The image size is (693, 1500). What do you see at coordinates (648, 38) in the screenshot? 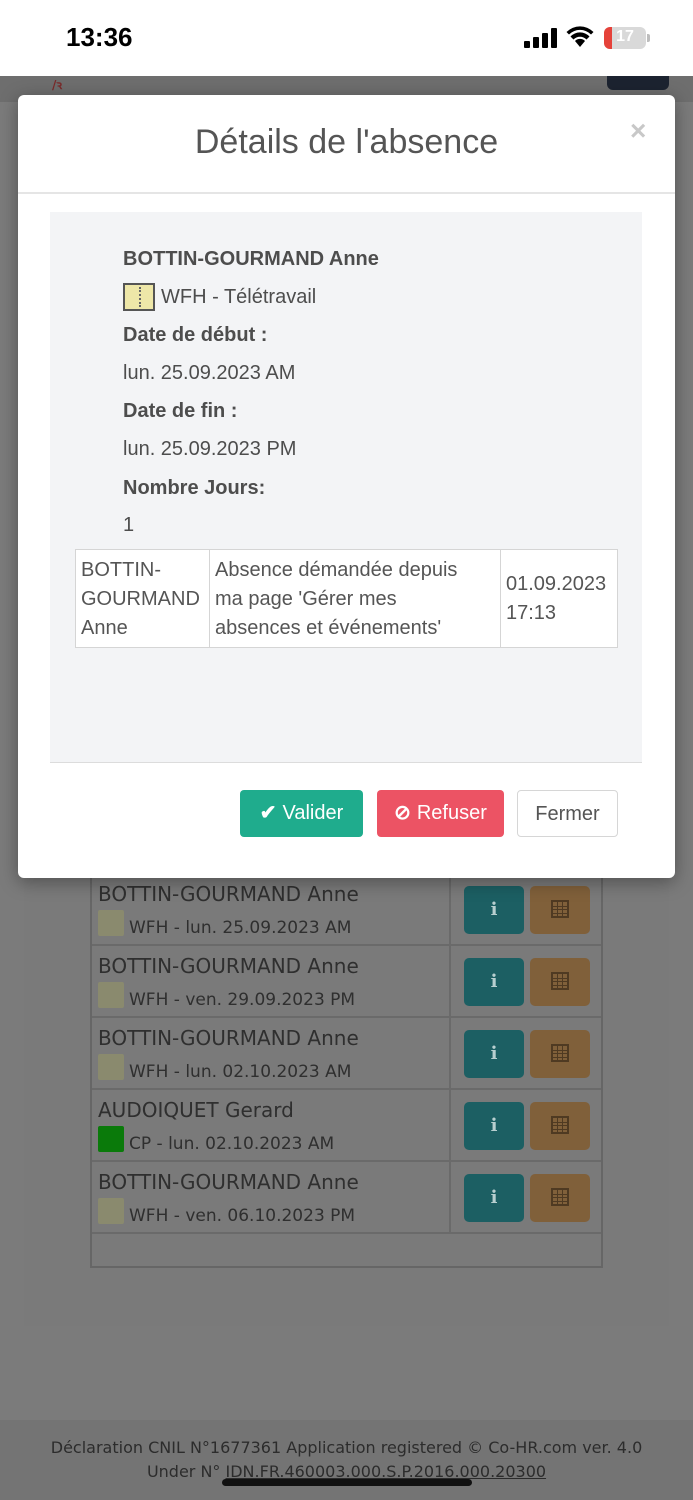
I see `battery-cap` at bounding box center [648, 38].